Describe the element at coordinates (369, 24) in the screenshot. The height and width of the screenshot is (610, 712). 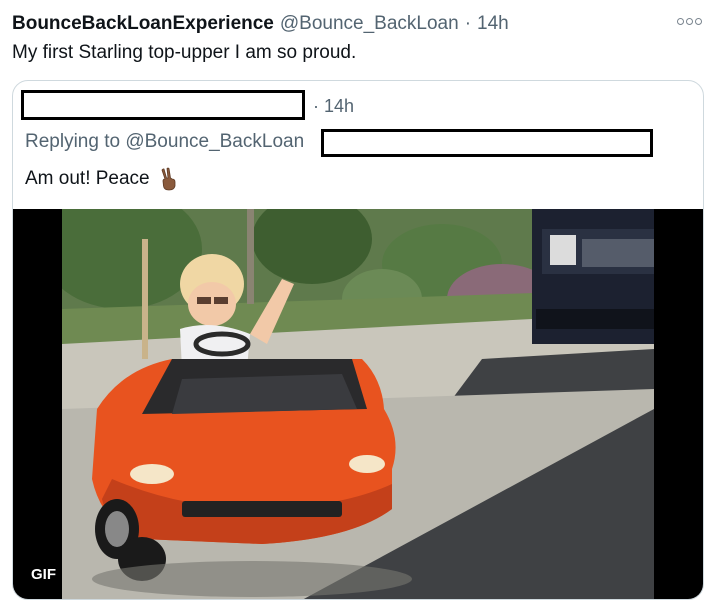
I see `author-handle: @Bounce_BackLoan` at that location.